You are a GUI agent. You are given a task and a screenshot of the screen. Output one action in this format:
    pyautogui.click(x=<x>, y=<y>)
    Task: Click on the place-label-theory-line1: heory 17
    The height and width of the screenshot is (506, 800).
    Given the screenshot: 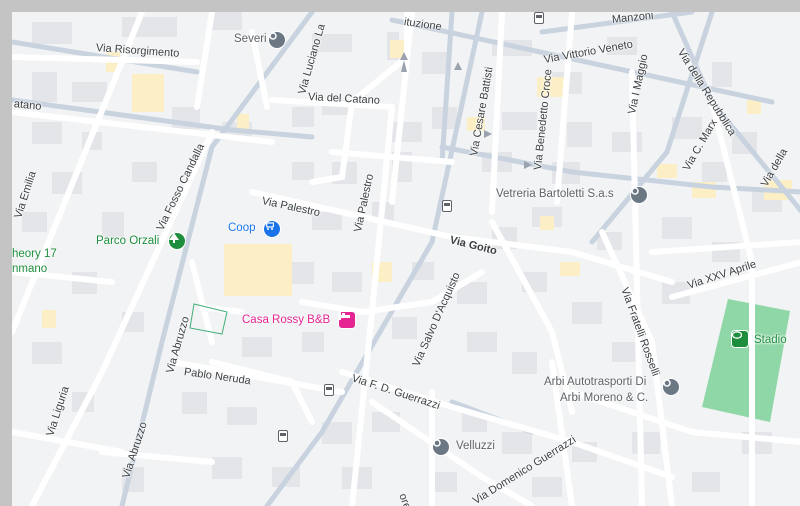 What is the action you would take?
    pyautogui.click(x=34, y=254)
    